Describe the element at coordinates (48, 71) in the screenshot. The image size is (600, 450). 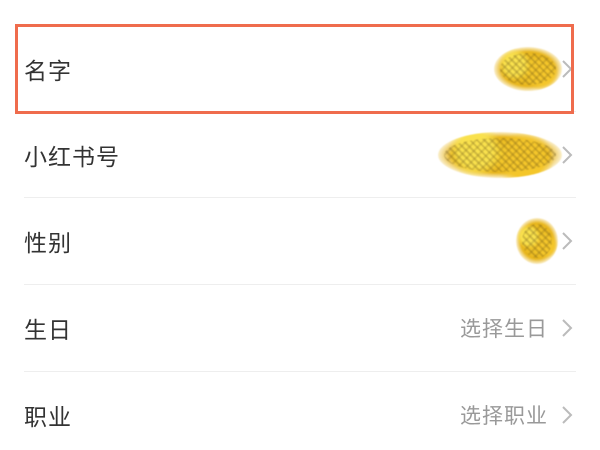
I see `row-label-name: 名字` at that location.